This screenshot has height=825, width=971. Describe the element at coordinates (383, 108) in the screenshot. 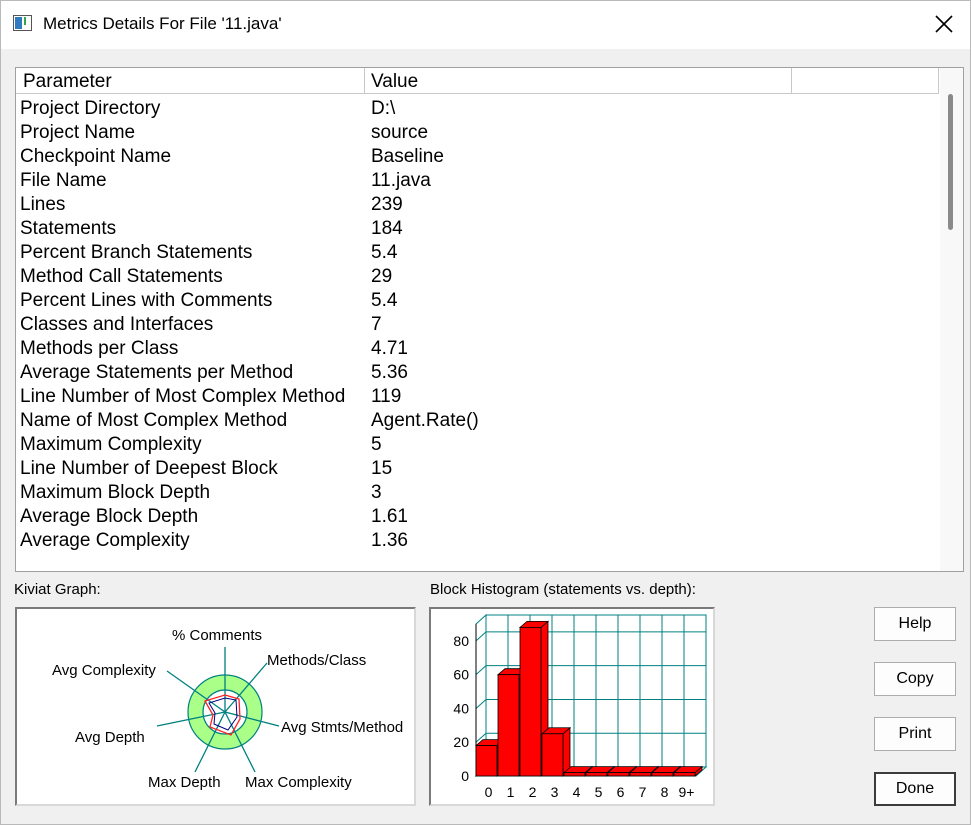

I see `value-cell: D:\` at that location.